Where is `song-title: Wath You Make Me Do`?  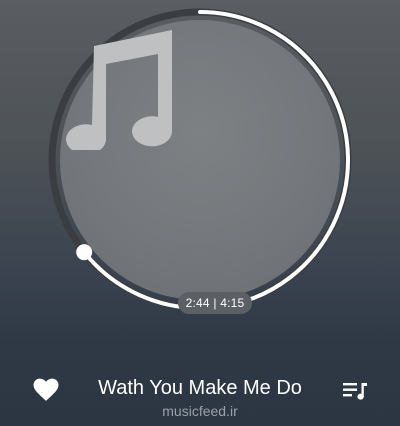
song-title: Wath You Make Me Do is located at coordinates (200, 388).